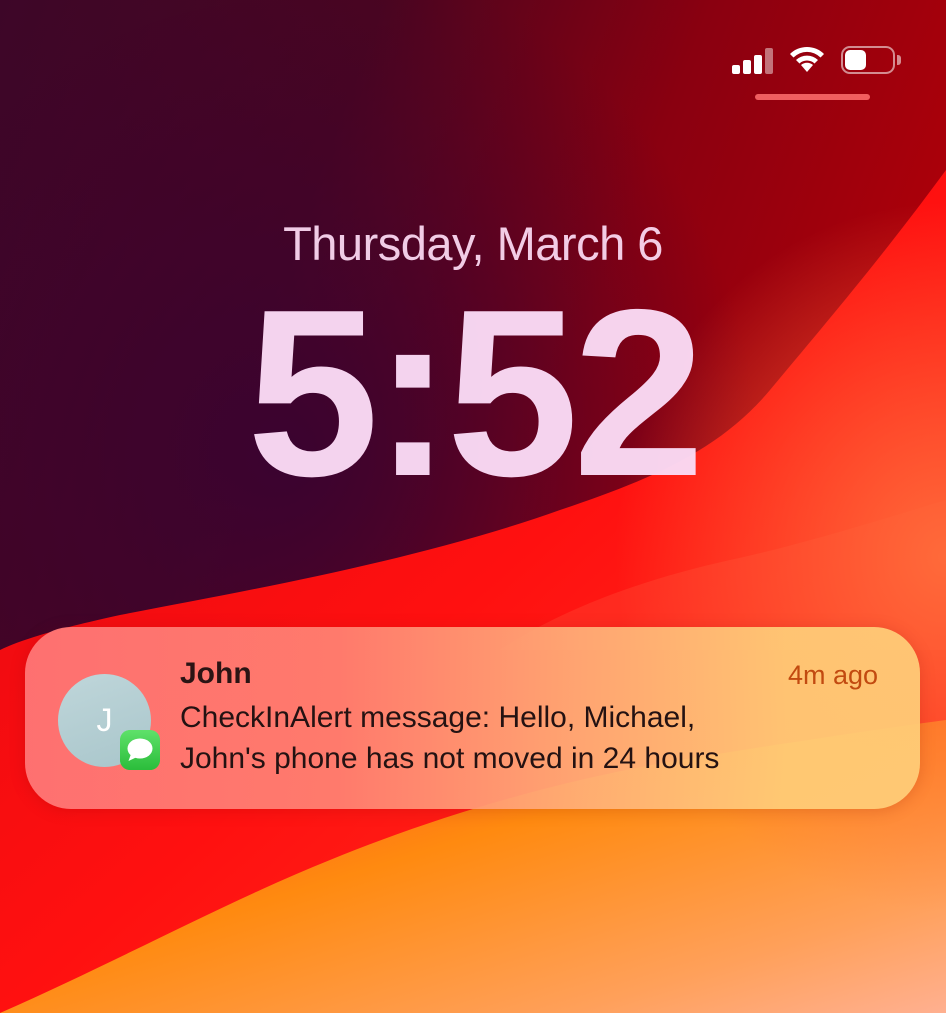  What do you see at coordinates (473, 55) in the screenshot?
I see `status-bar` at bounding box center [473, 55].